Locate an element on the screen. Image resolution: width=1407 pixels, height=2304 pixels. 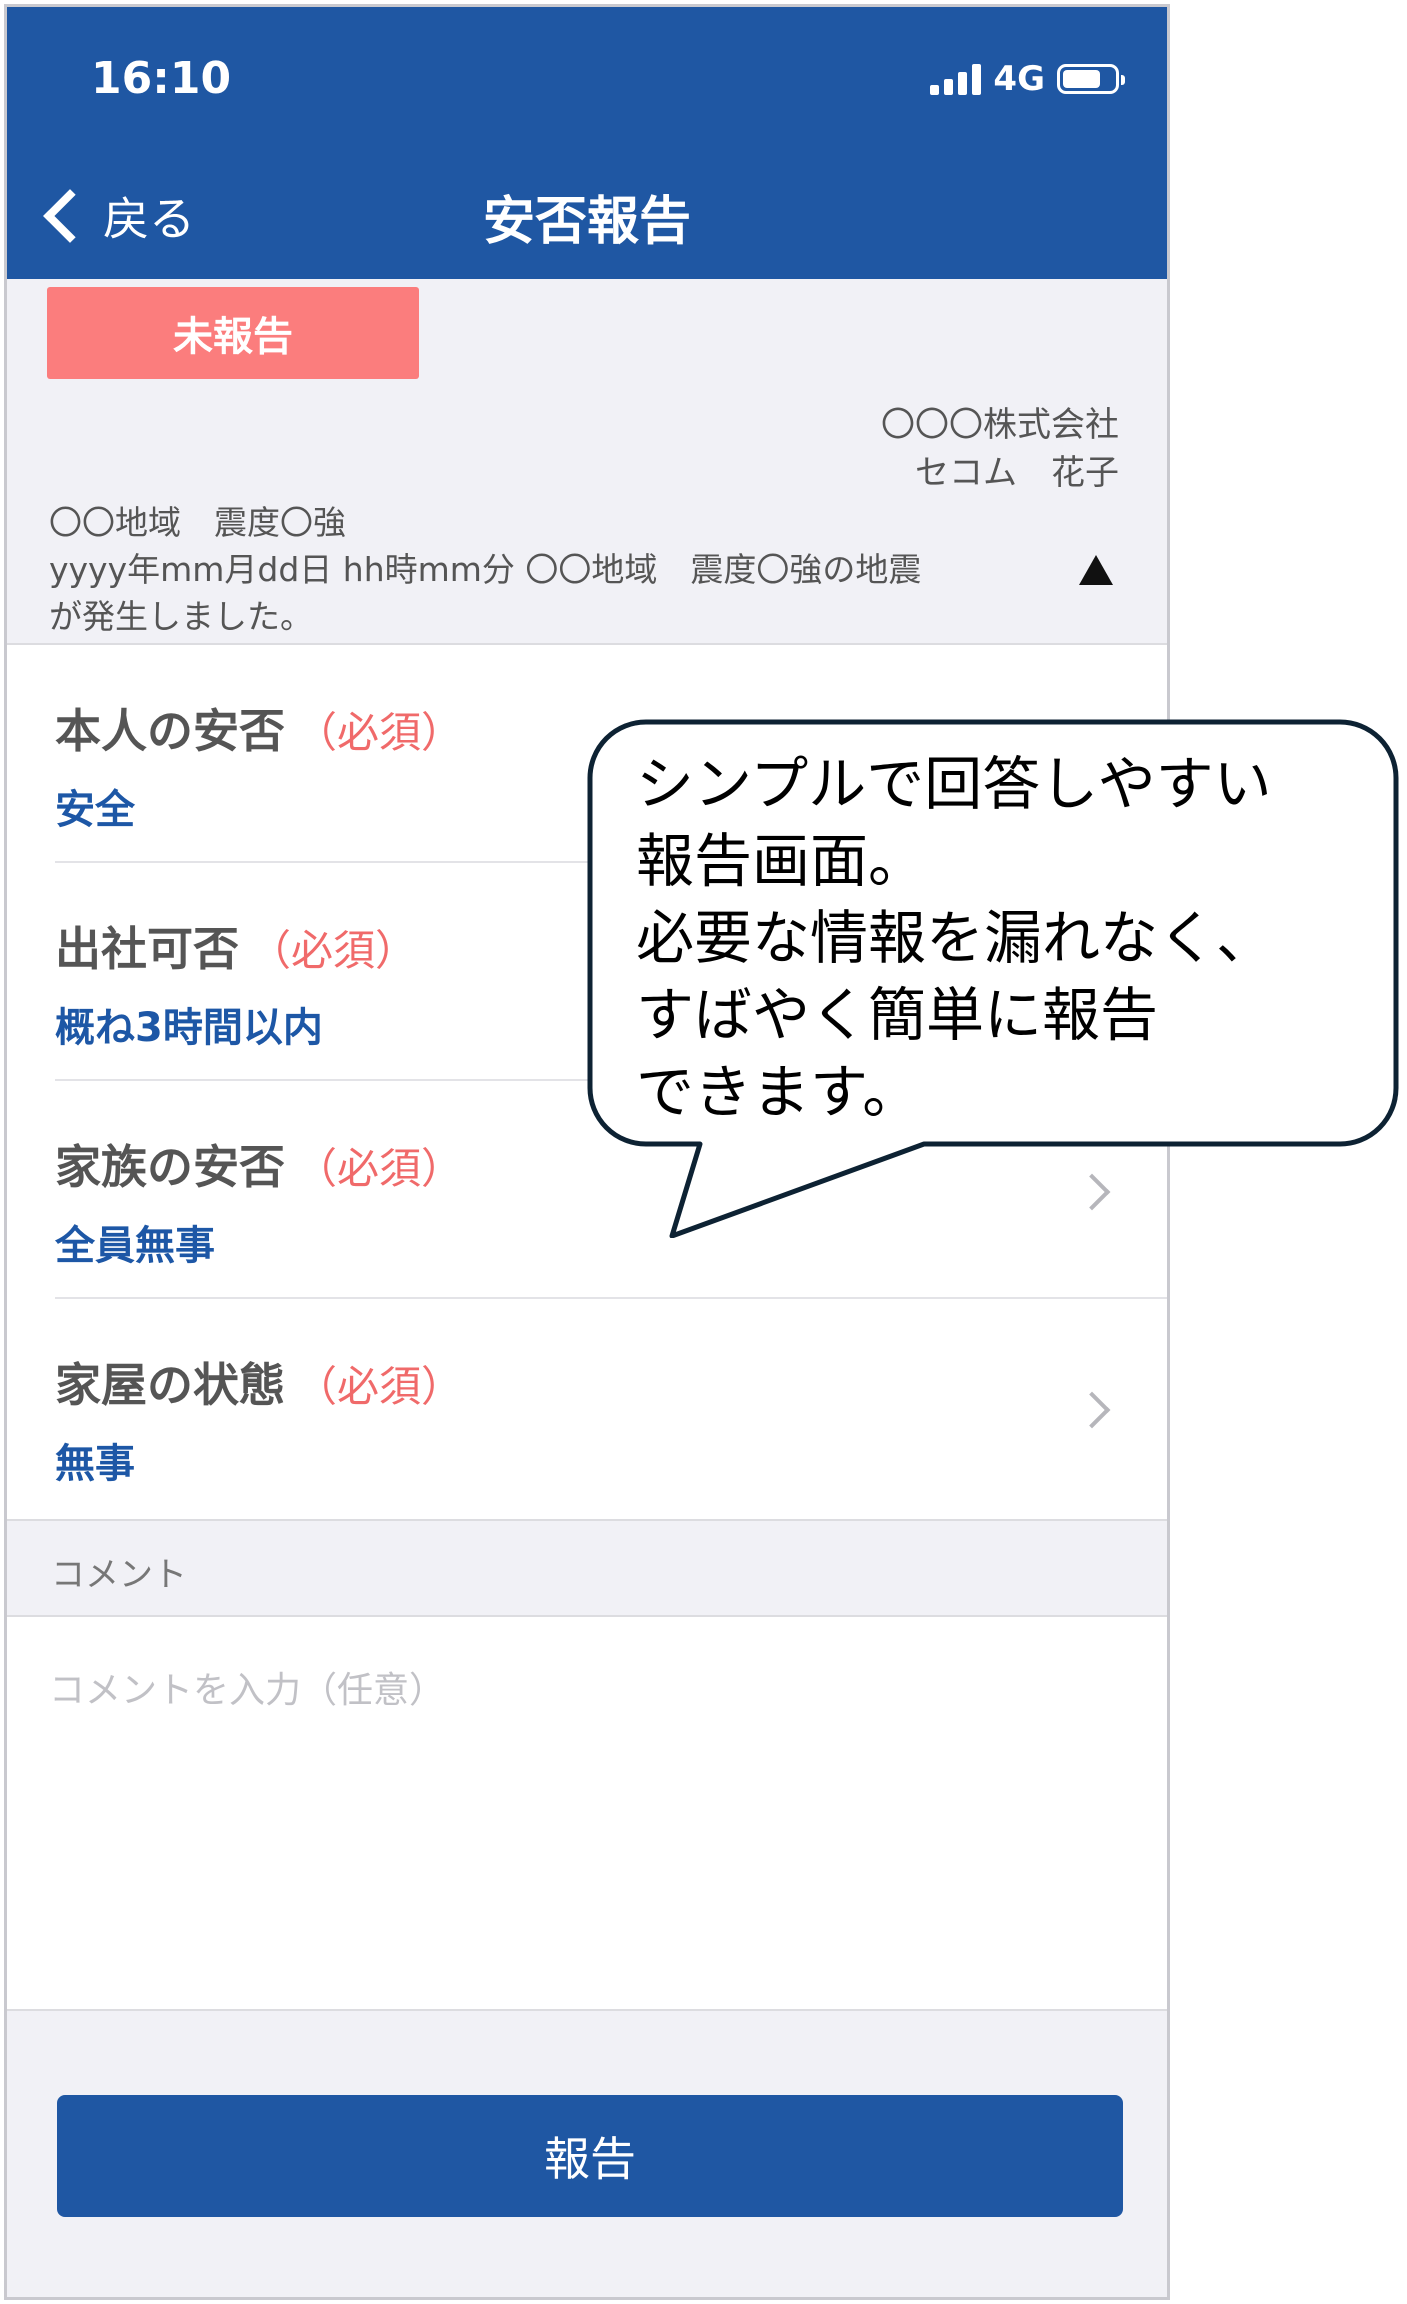
item-title: 家族の安否 （必須） is located at coordinates (259, 1167).